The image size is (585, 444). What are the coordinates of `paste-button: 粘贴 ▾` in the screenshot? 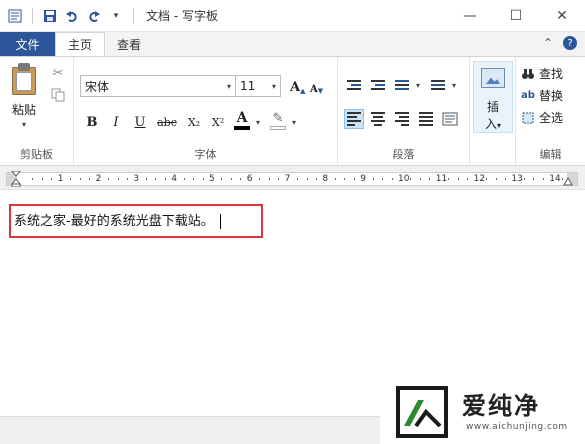 It's located at (24, 96).